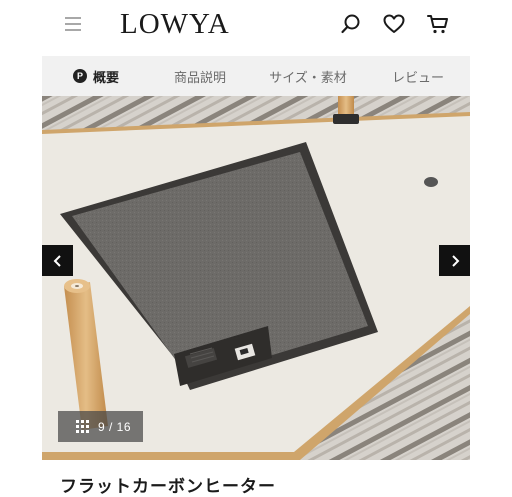 This screenshot has width=512, height=497. I want to click on cart-icon, so click(438, 24).